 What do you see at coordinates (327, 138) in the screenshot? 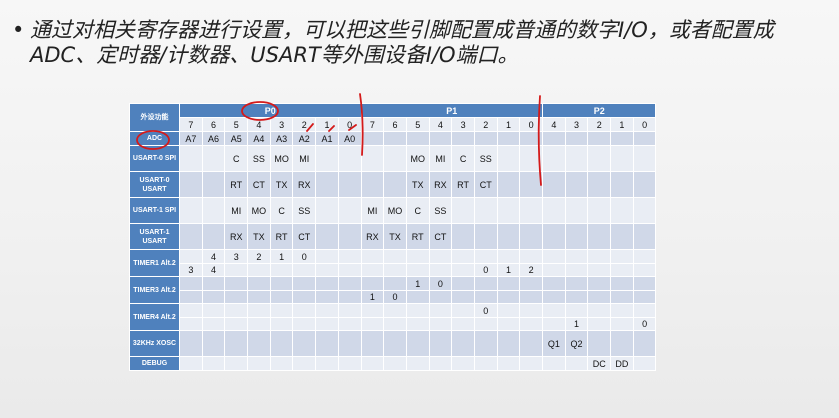
I see `function-cell: A1` at bounding box center [327, 138].